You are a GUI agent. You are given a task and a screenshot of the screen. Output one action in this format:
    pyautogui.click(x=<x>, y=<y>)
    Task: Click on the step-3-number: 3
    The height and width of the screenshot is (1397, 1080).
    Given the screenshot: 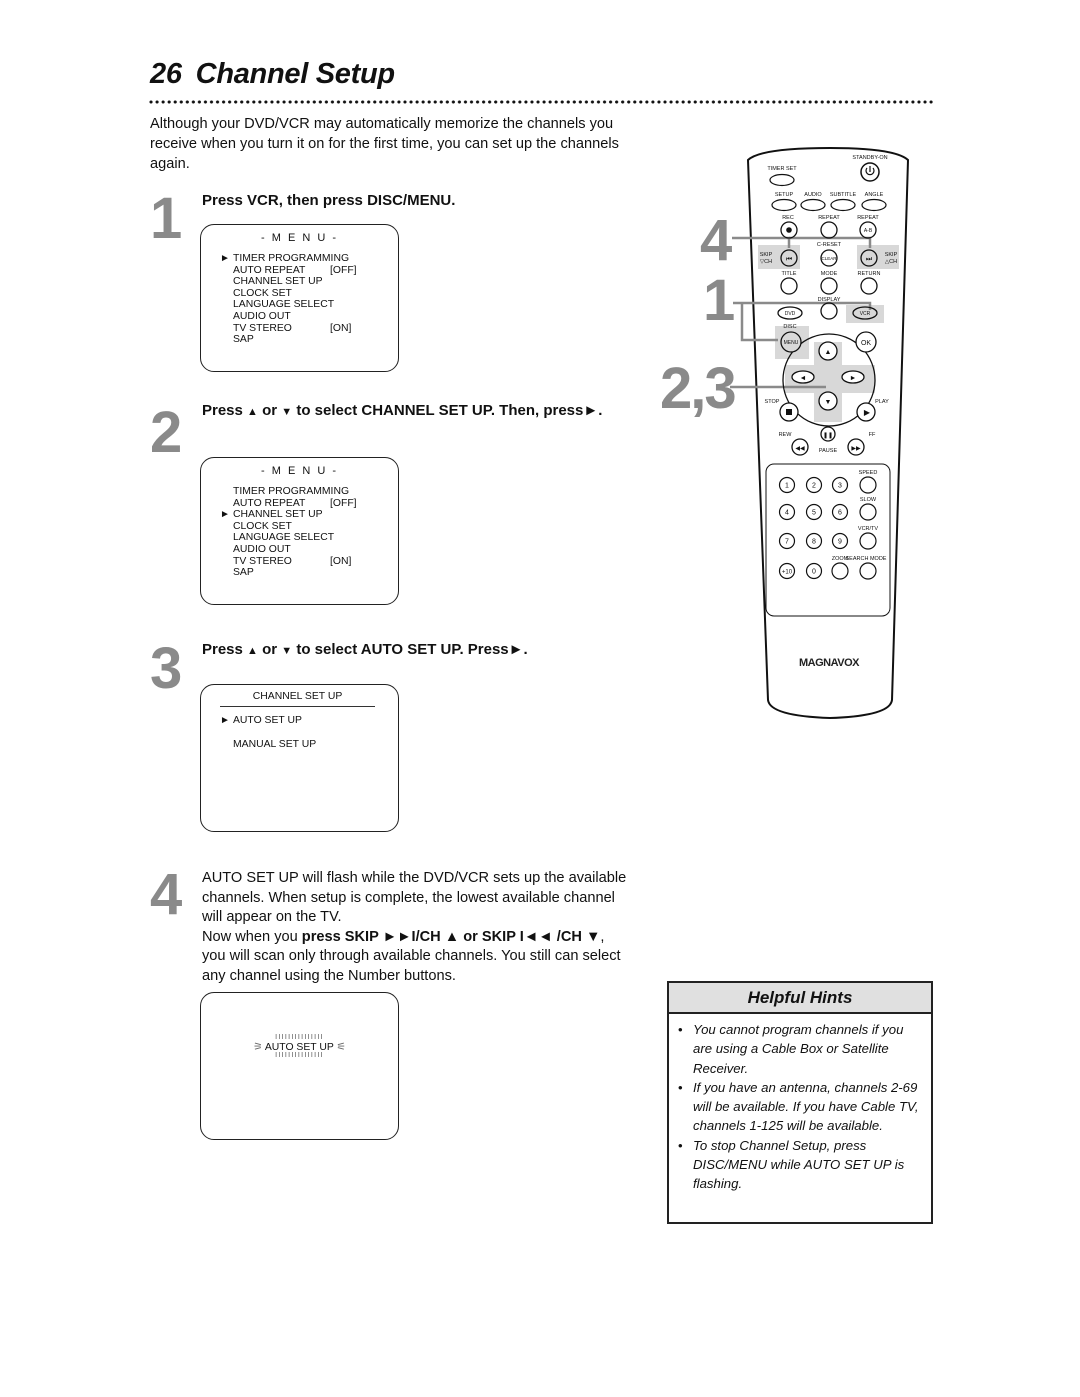 What is the action you would take?
    pyautogui.click(x=166, y=668)
    